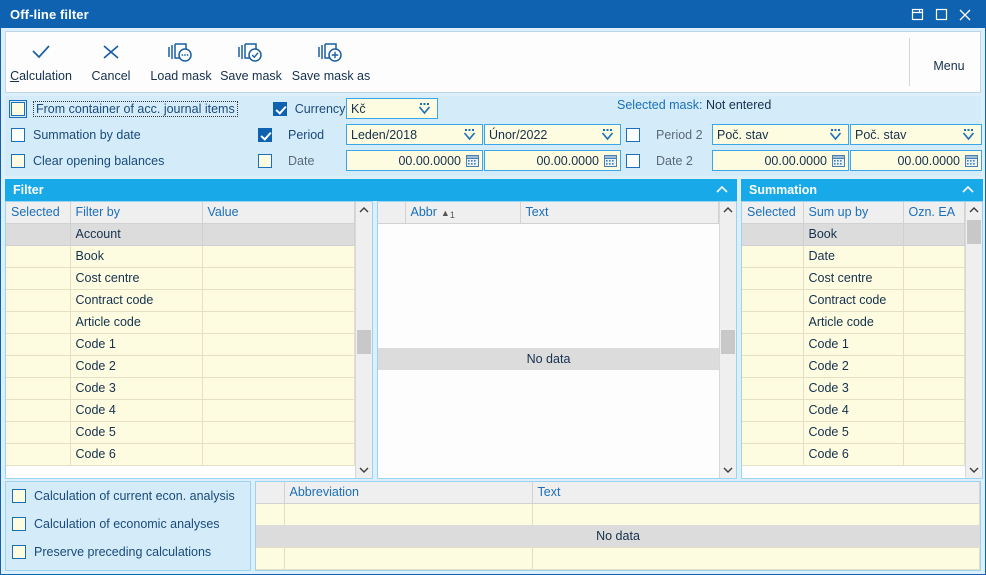  I want to click on load-mask-button: Load mask, so click(181, 57).